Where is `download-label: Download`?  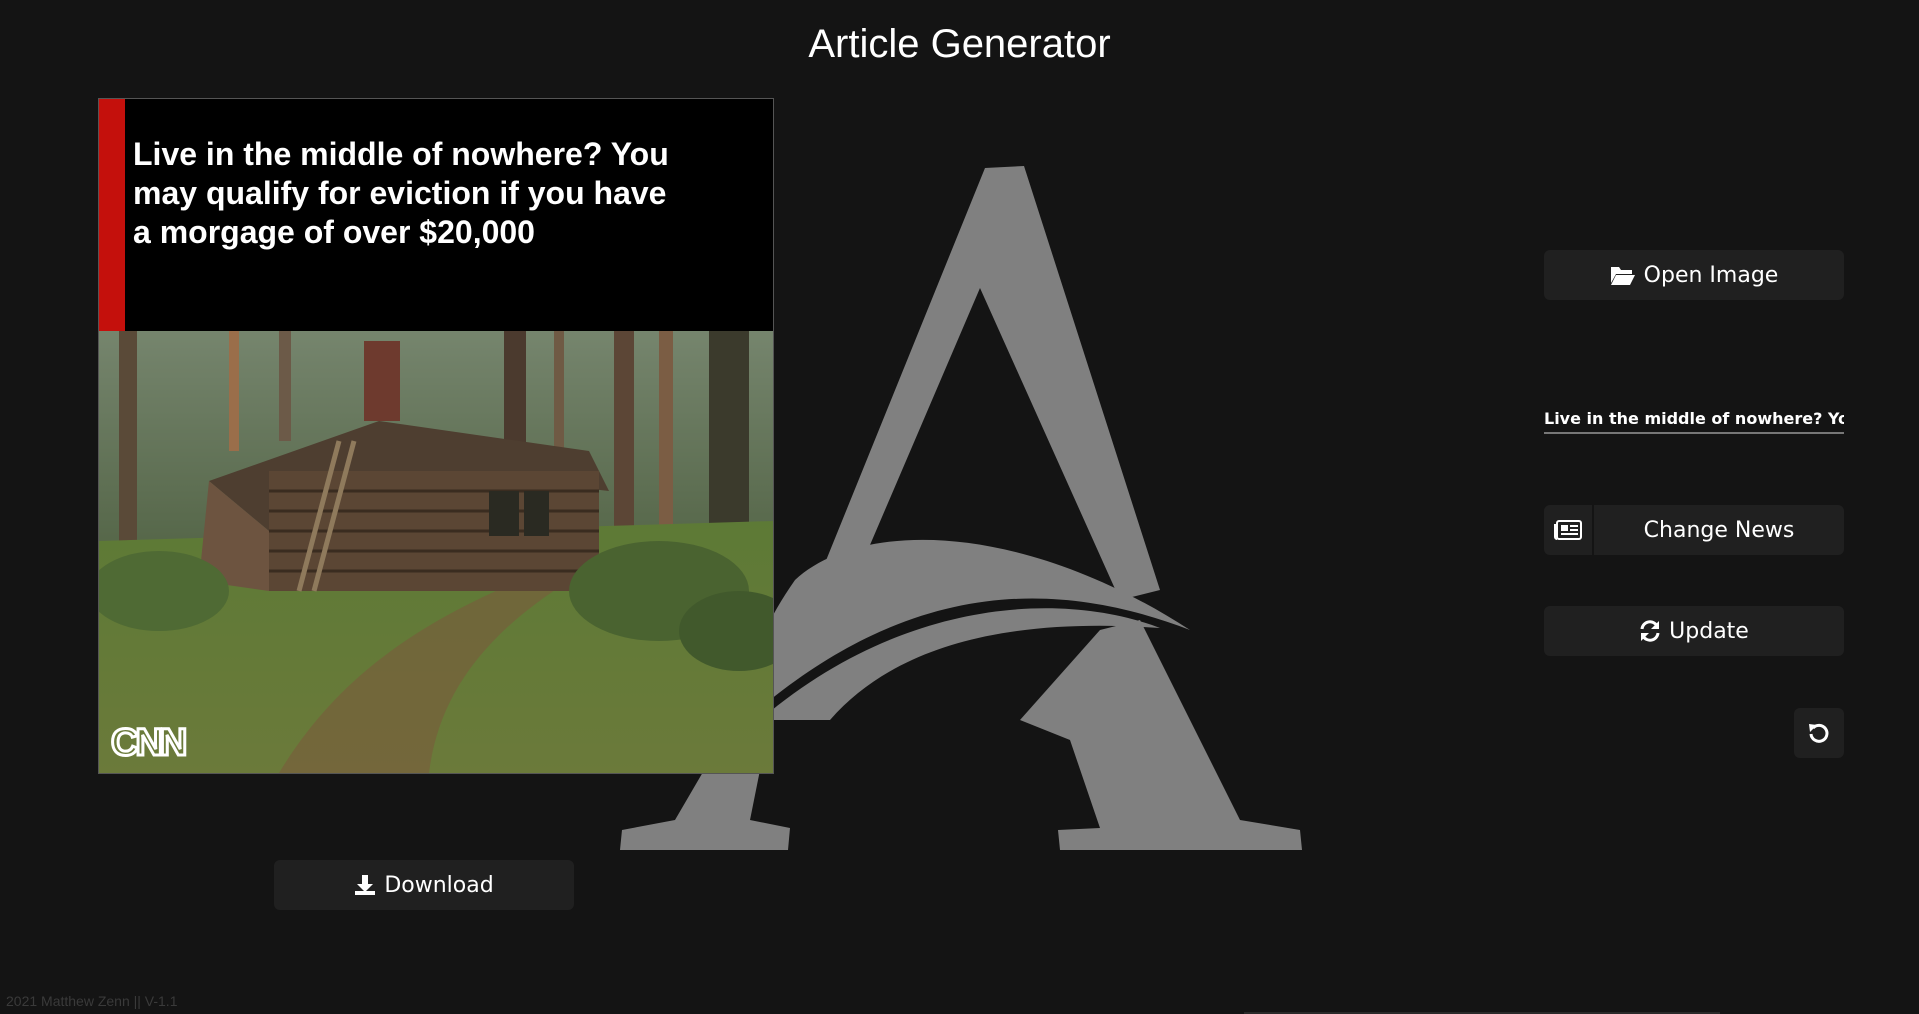 download-label: Download is located at coordinates (439, 885).